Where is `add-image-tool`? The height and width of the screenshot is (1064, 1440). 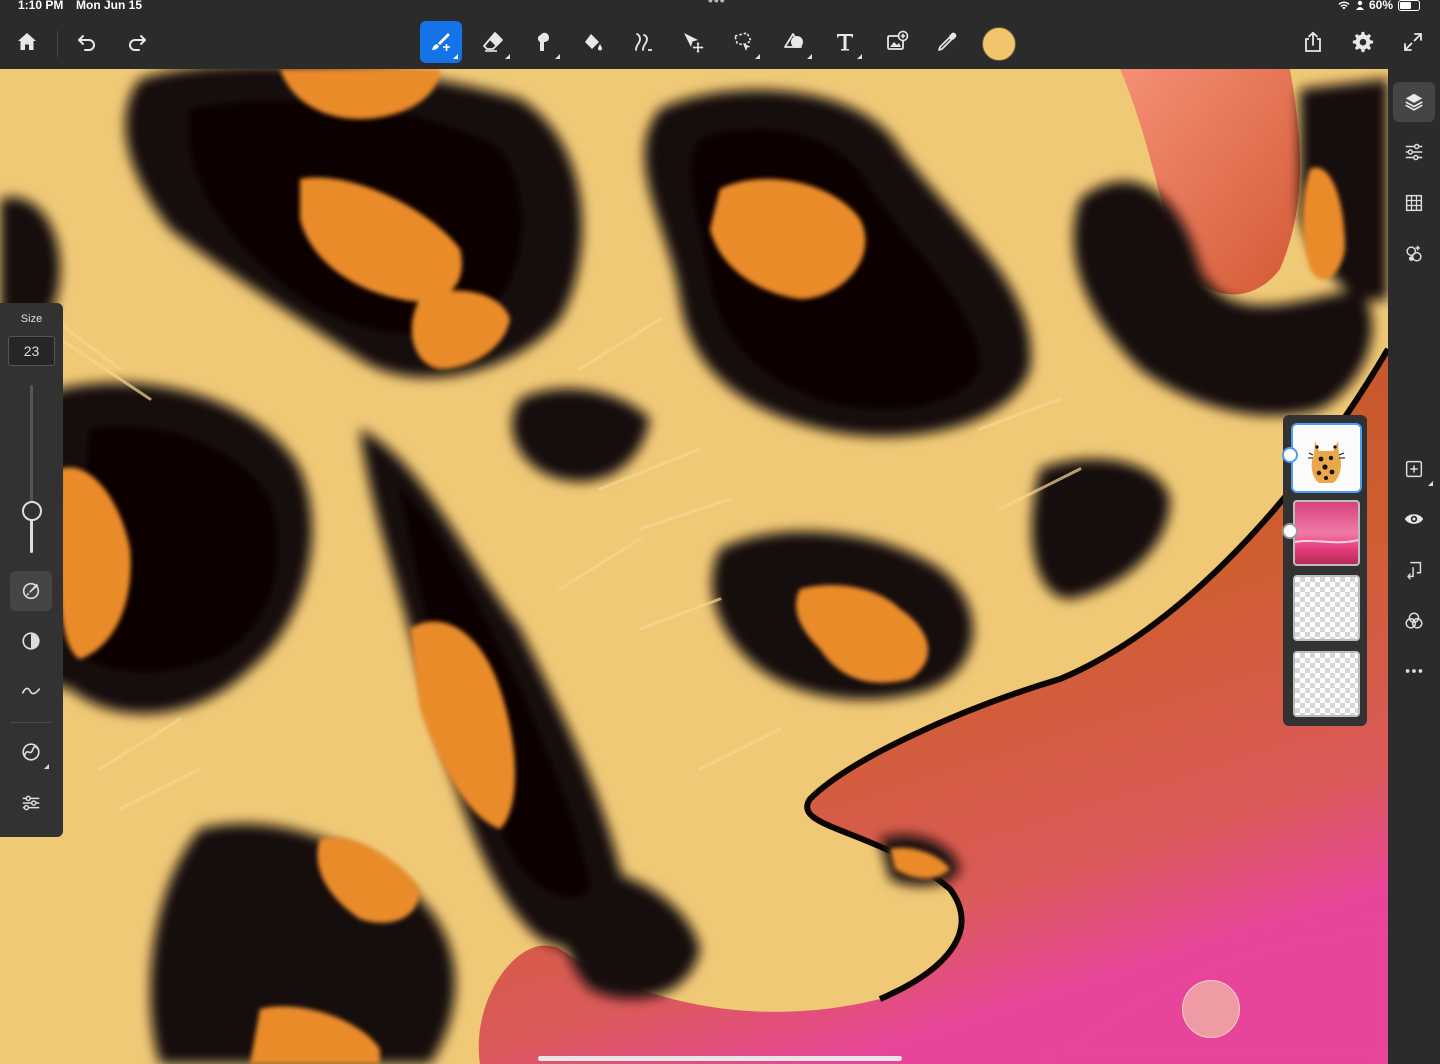 add-image-tool is located at coordinates (897, 42).